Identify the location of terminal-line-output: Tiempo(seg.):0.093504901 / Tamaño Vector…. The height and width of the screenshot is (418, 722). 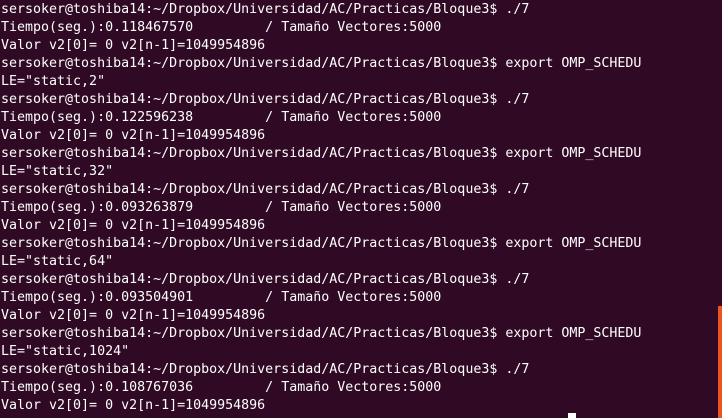
(221, 297).